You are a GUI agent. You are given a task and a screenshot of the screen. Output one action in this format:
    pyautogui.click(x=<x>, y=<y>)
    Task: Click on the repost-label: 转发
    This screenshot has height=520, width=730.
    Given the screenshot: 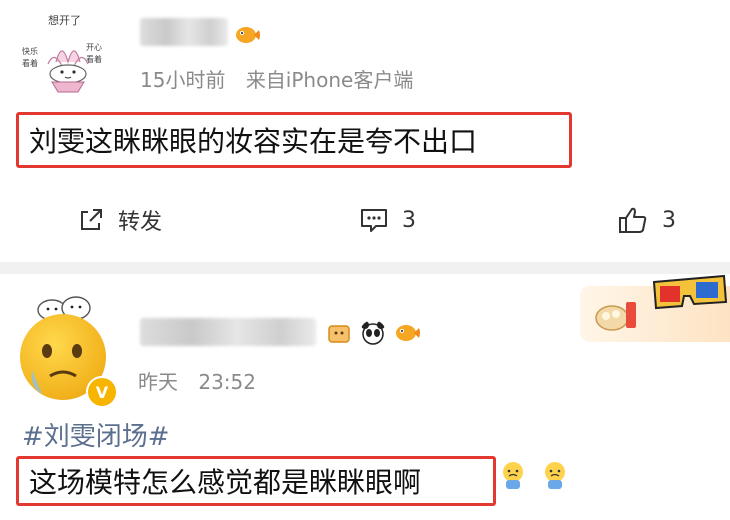 What is the action you would take?
    pyautogui.click(x=140, y=222)
    